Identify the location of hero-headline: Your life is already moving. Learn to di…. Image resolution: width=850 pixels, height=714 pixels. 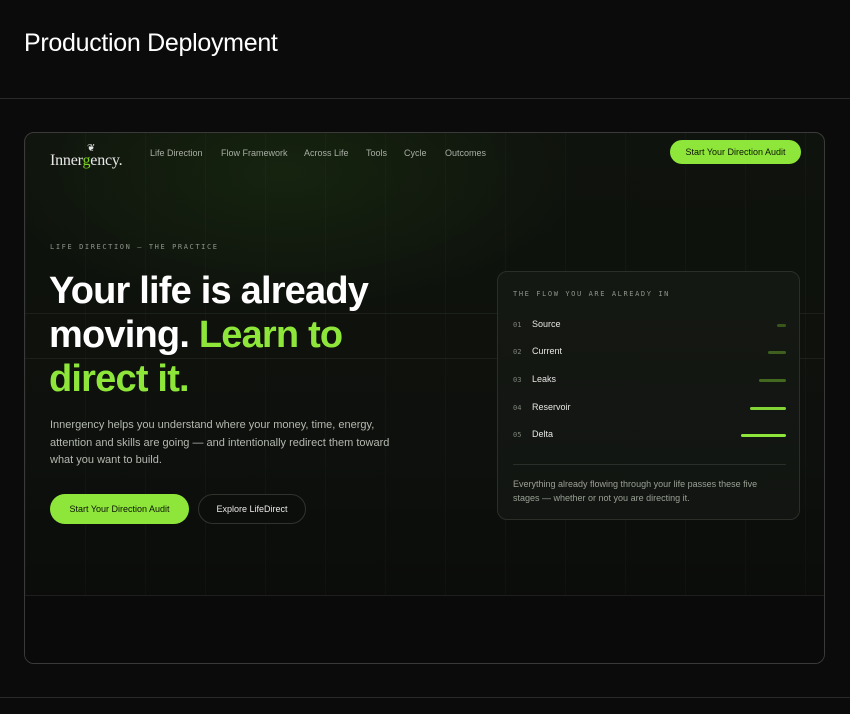
(249, 335).